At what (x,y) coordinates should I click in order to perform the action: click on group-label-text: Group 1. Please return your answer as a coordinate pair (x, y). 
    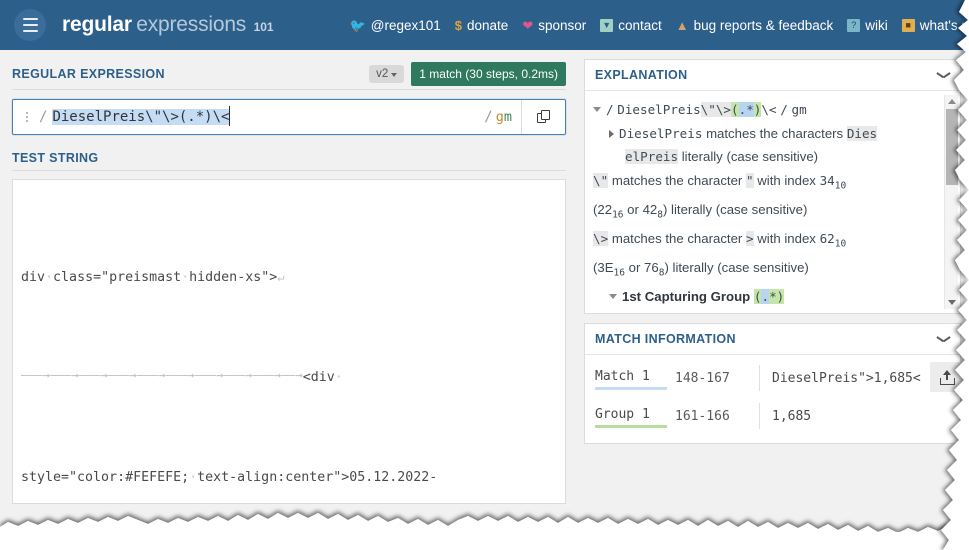
    Looking at the image, I should click on (622, 414).